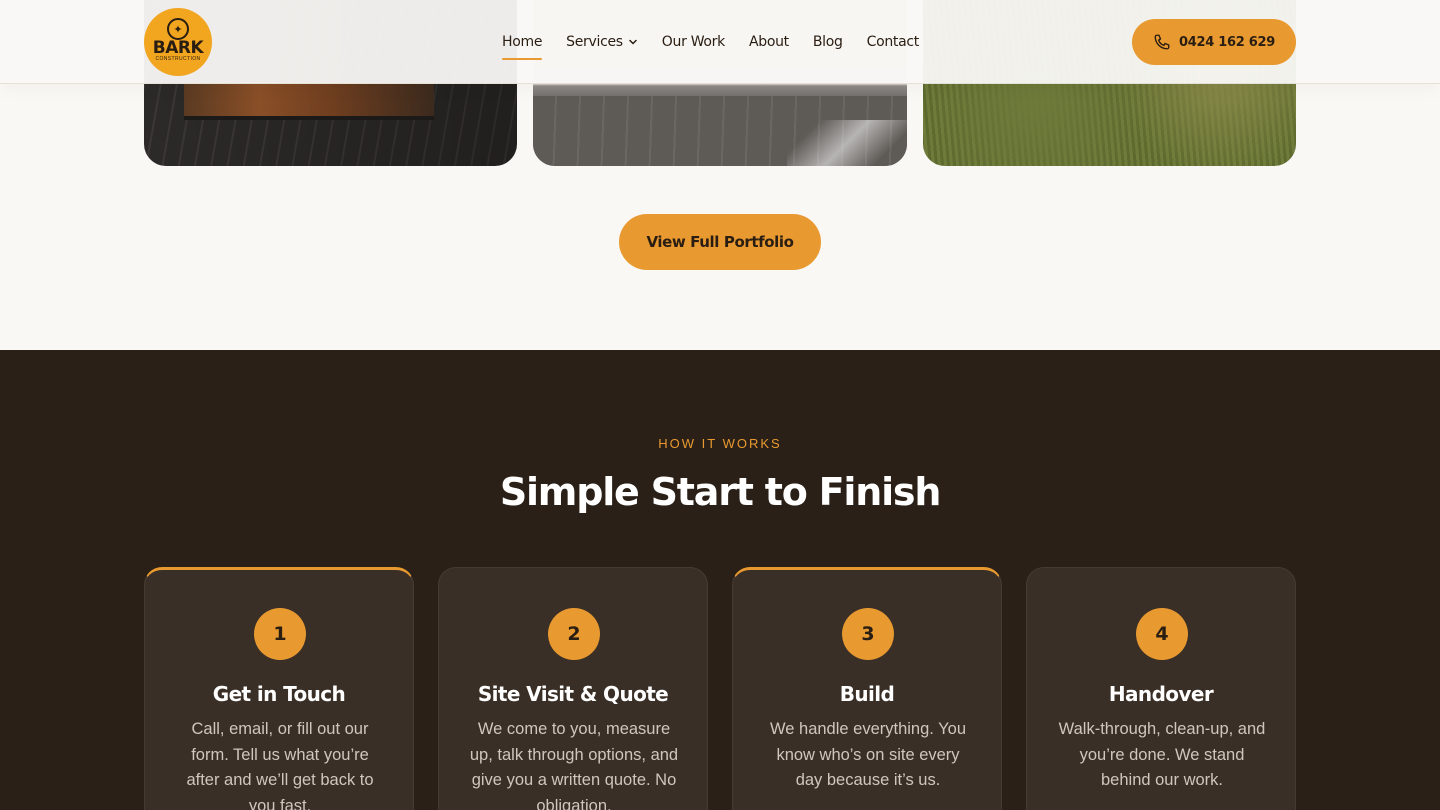  I want to click on nav-blog-label: Blog, so click(827, 42).